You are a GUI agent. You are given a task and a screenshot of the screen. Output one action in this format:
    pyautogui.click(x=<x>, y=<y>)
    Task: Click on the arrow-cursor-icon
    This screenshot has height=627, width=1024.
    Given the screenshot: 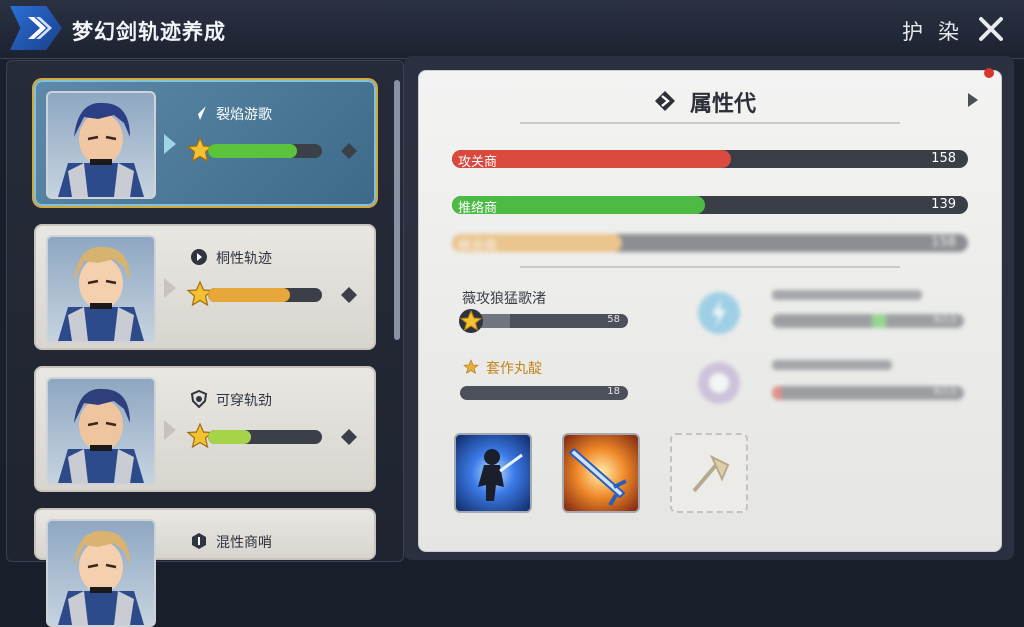 What is the action you would take?
    pyautogui.click(x=199, y=113)
    